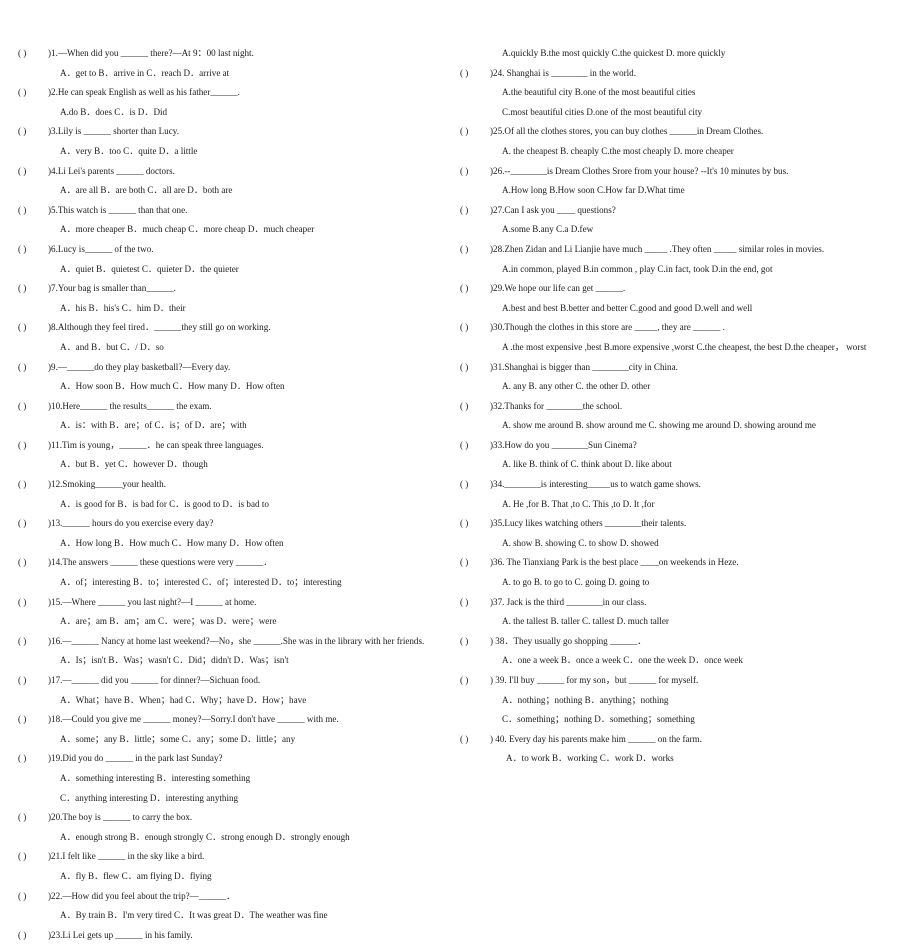 This screenshot has width=920, height=945. What do you see at coordinates (228, 309) in the screenshot?
I see `option-line: A．his B．his's C．him D．their` at bounding box center [228, 309].